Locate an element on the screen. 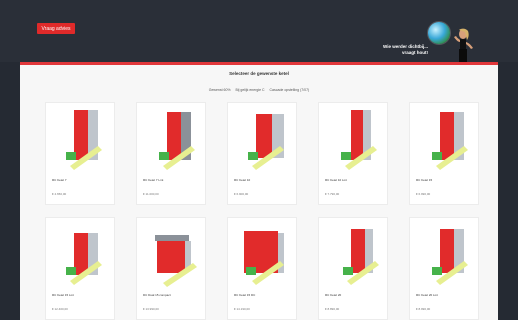  product-card: RC Ketel 20 Lmt € 8.990,00 is located at coordinates (444, 268).